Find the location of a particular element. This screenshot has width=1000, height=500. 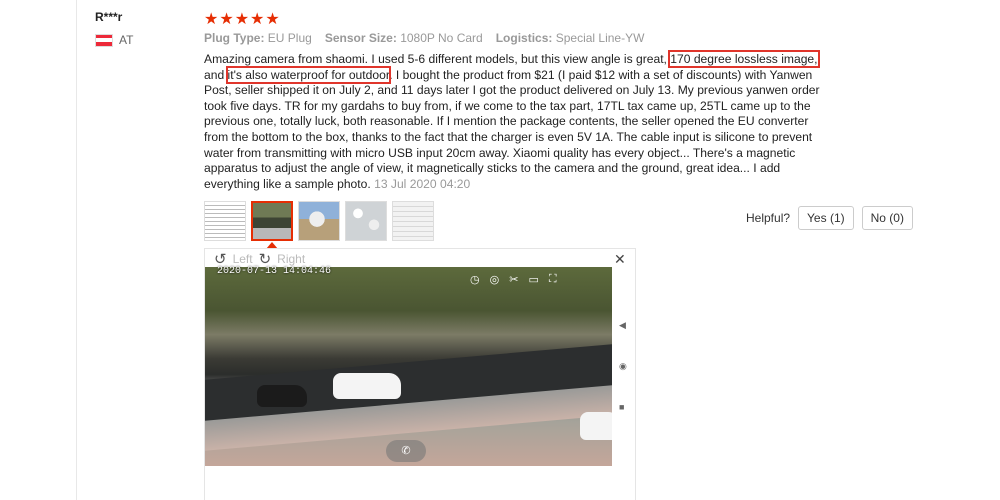

fullscreen-icon: ⛶ is located at coordinates (553, 279).